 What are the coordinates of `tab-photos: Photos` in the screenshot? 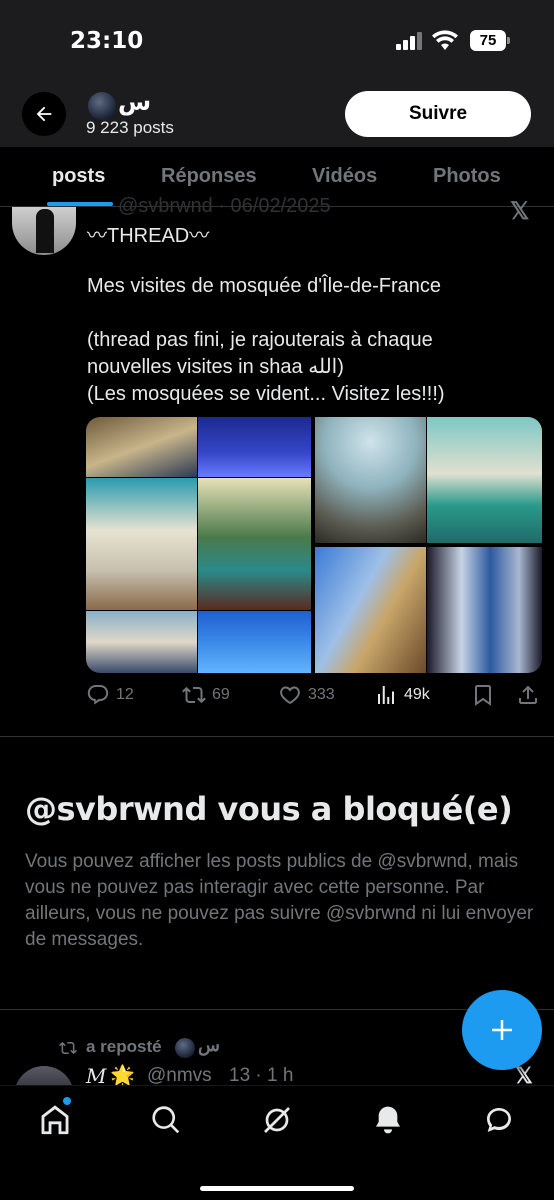 It's located at (467, 176).